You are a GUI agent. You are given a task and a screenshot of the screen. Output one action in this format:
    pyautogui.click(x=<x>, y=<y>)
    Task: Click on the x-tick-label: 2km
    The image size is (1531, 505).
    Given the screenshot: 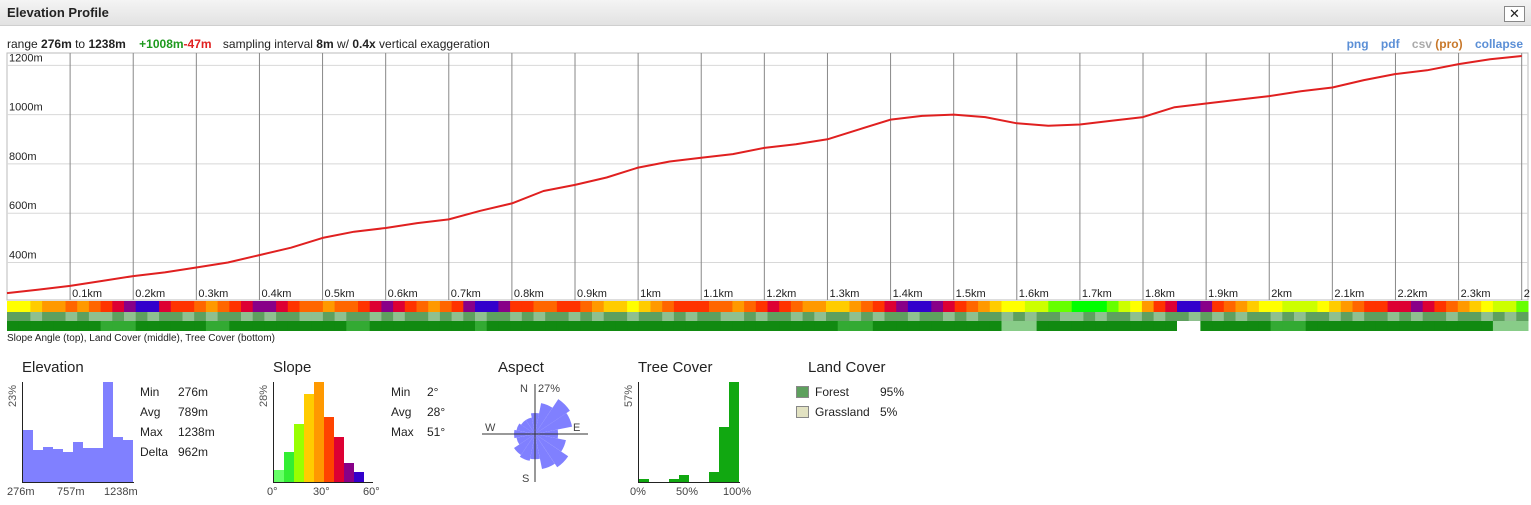 What is the action you would take?
    pyautogui.click(x=1281, y=294)
    